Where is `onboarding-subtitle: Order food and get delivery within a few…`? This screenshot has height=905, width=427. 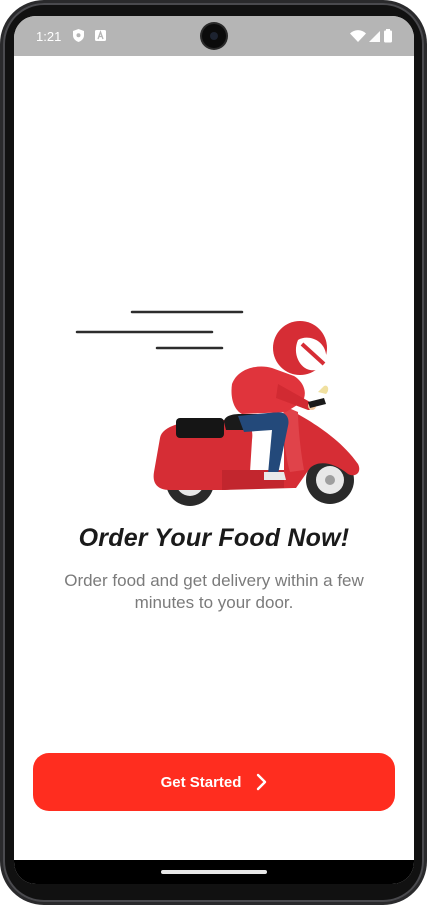
onboarding-subtitle: Order food and get delivery within a few… is located at coordinates (214, 591).